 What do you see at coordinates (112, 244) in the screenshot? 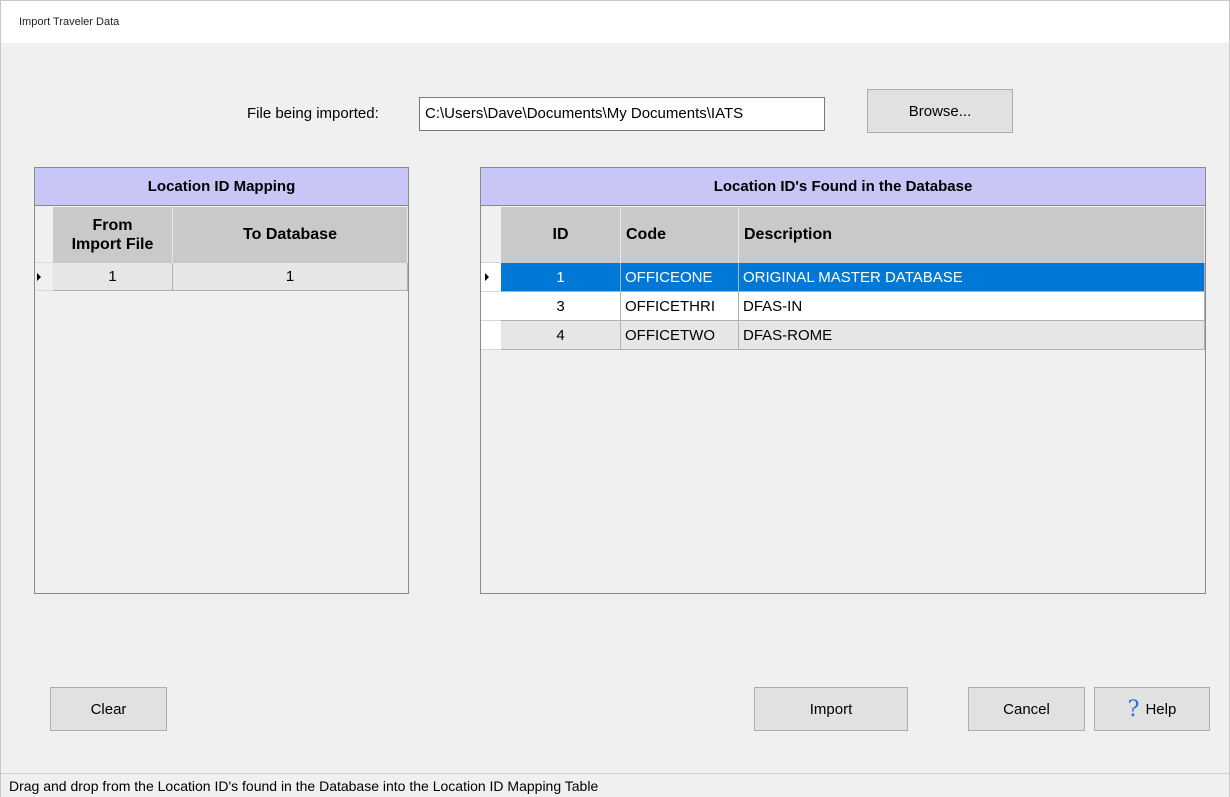
I see `from-line2: Import File` at bounding box center [112, 244].